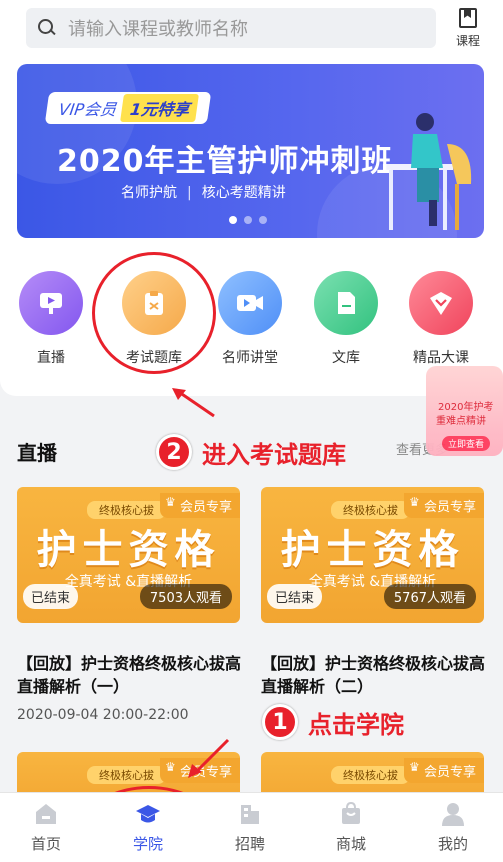 Image resolution: width=503 pixels, height=862 pixels. I want to click on category-label: 精品大课, so click(441, 358).